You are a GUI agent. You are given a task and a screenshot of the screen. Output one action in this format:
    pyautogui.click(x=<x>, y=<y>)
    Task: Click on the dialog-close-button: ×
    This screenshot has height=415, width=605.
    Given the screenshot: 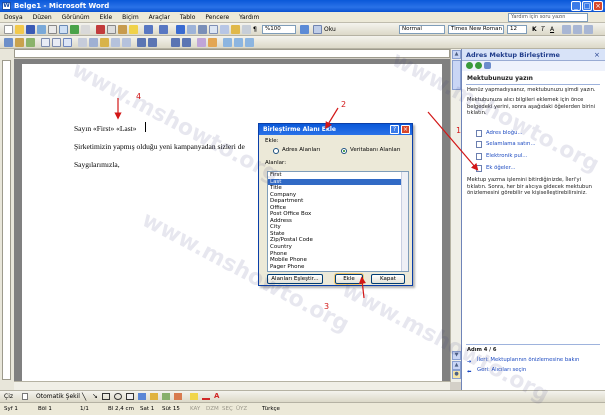 What is the action you would take?
    pyautogui.click(x=405, y=129)
    